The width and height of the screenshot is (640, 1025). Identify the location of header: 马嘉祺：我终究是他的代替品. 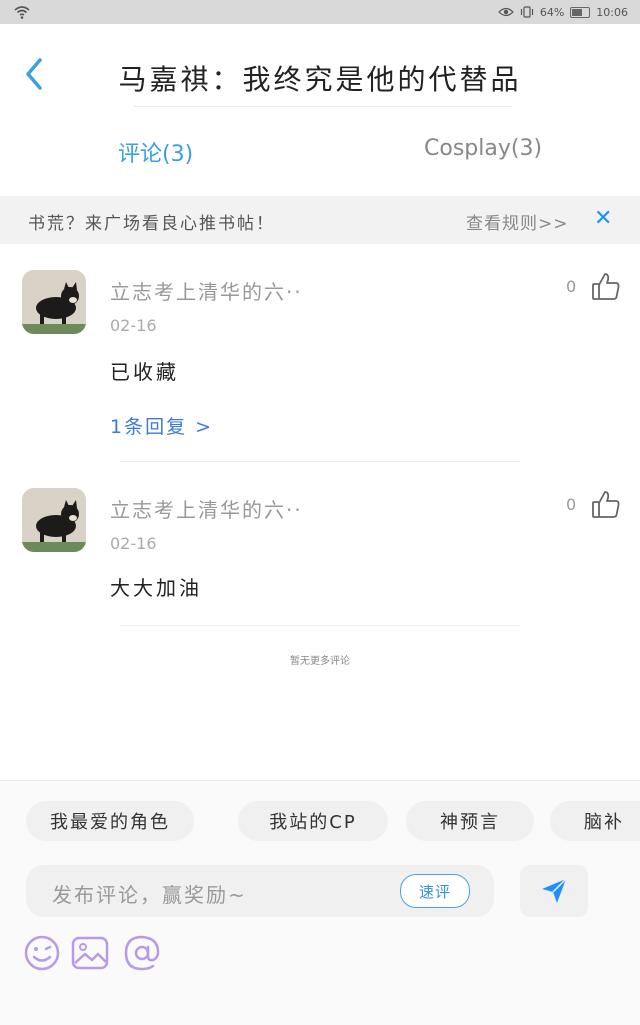
(320, 66).